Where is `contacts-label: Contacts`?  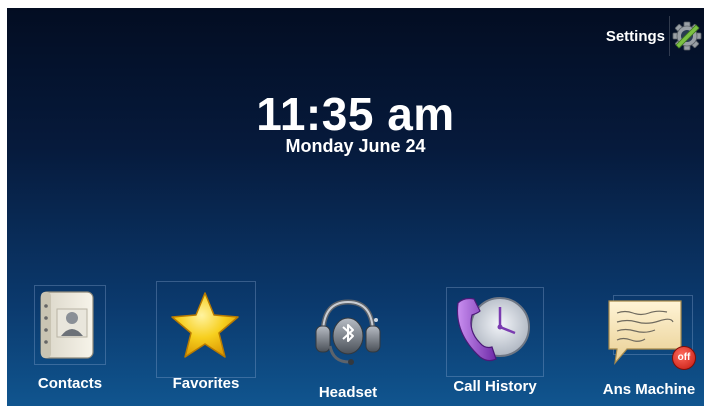
contacts-label: Contacts is located at coordinates (70, 383).